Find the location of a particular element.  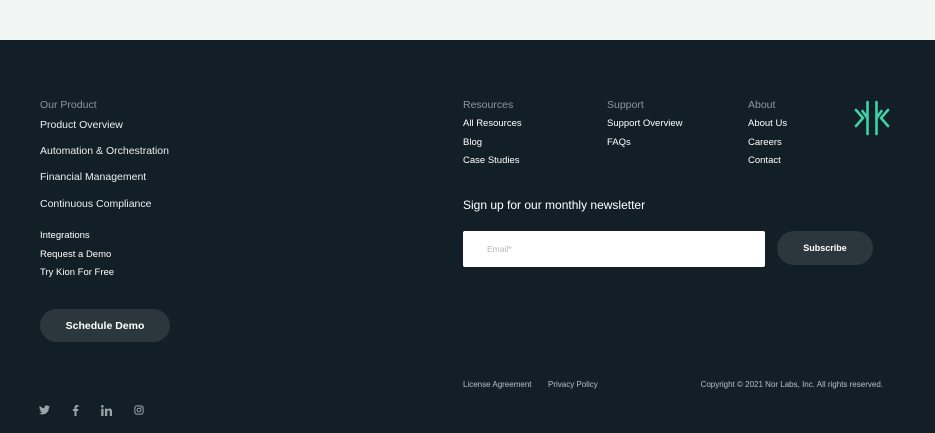

link-integrations: Integrations is located at coordinates (65, 235).